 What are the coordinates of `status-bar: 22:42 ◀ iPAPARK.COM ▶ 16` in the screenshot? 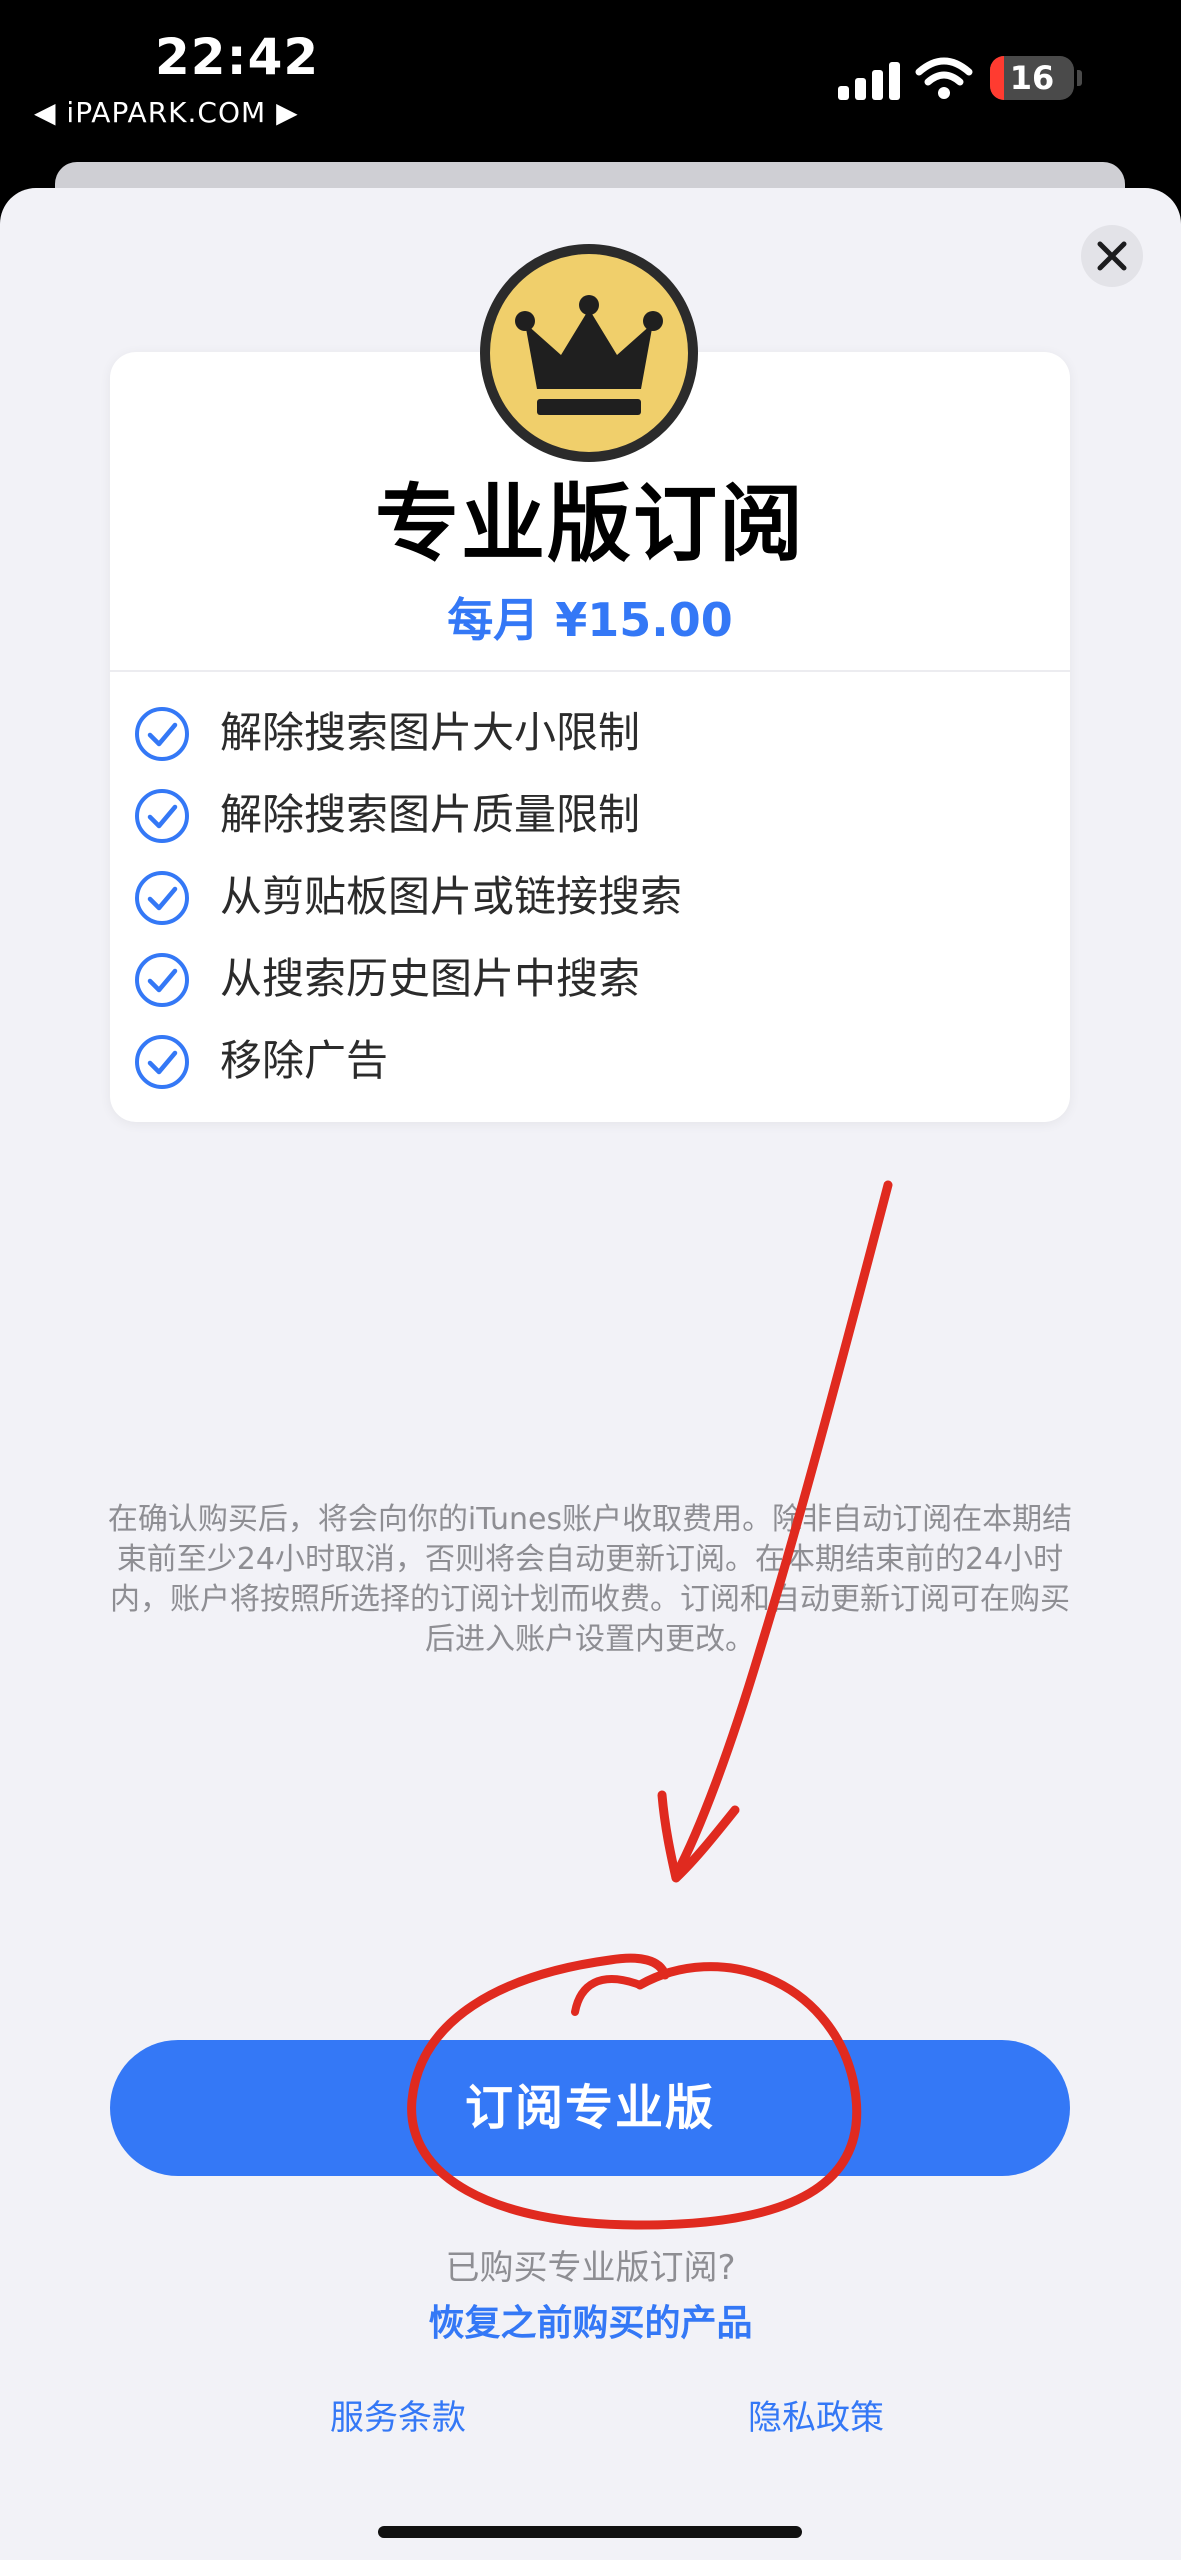 It's located at (590, 80).